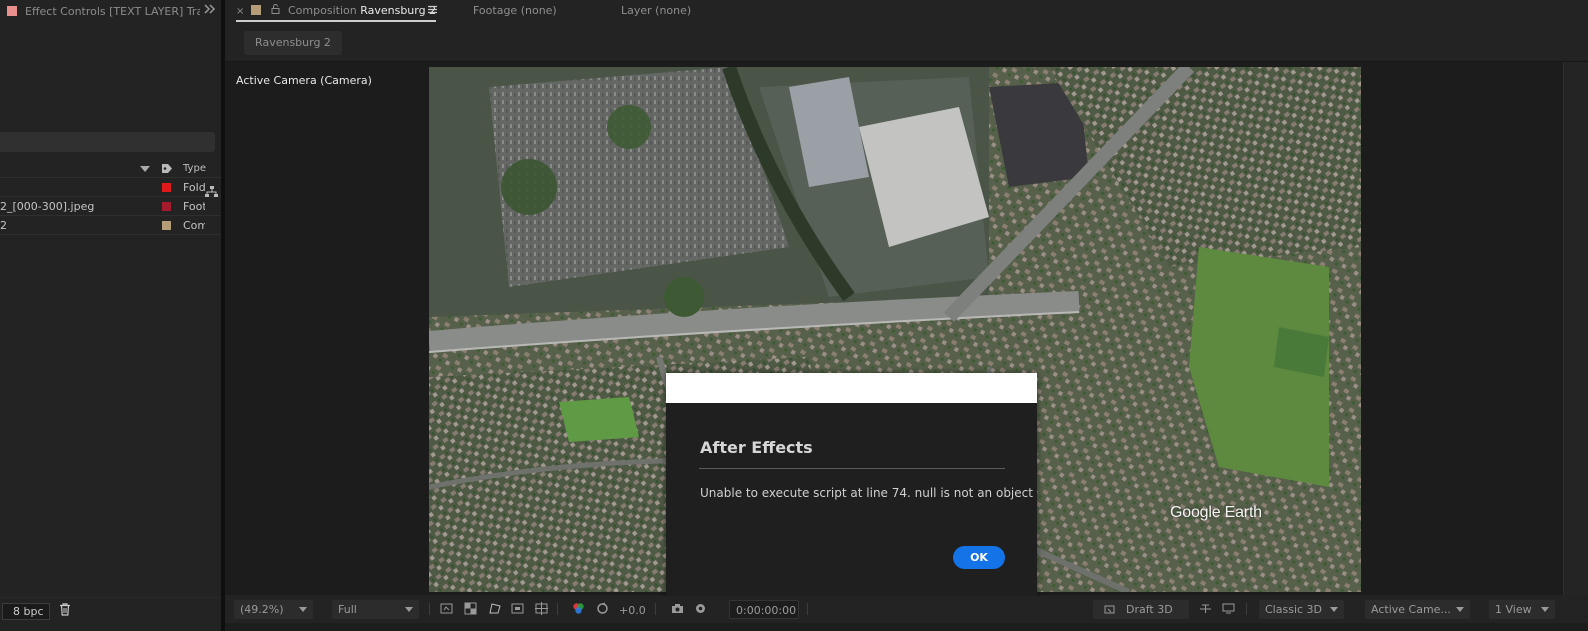 This screenshot has height=631, width=1588. What do you see at coordinates (65, 609) in the screenshot?
I see `trash-icon` at bounding box center [65, 609].